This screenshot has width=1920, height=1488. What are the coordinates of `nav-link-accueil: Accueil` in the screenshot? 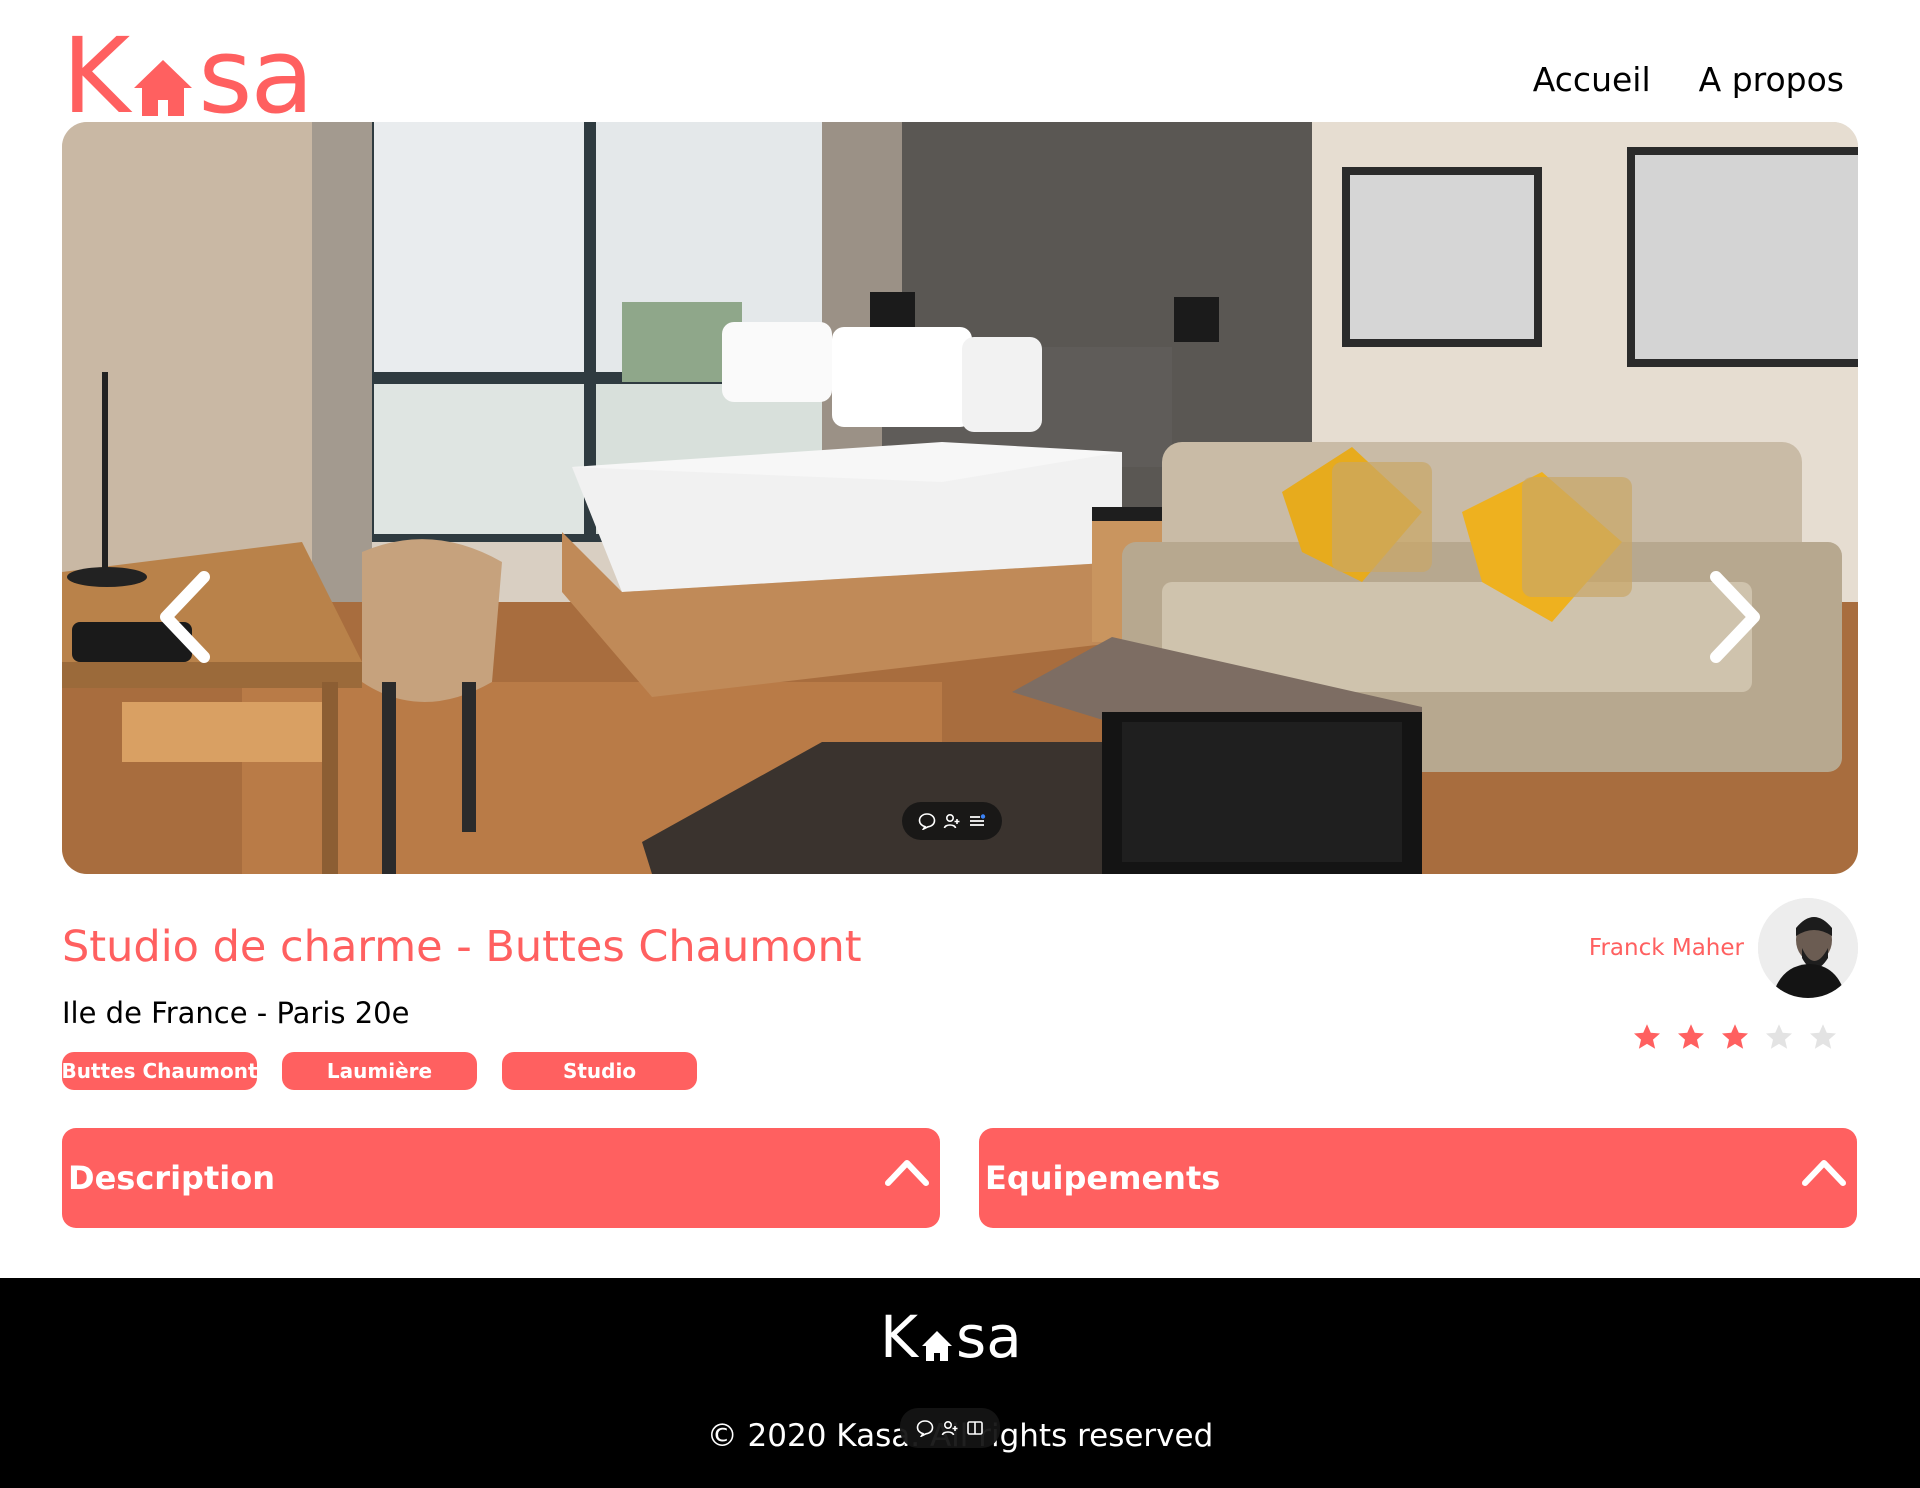 It's located at (1592, 80).